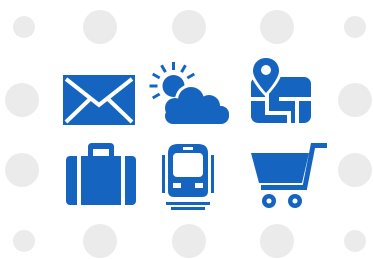 The height and width of the screenshot is (259, 373). What do you see at coordinates (281, 90) in the screenshot?
I see `map-location-pin-icon` at bounding box center [281, 90].